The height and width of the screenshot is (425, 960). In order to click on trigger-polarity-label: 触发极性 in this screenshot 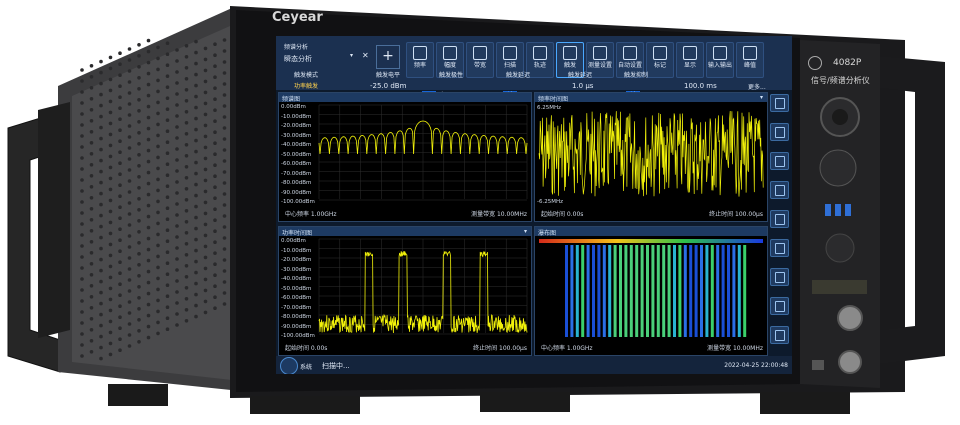, I will do `click(451, 75)`.